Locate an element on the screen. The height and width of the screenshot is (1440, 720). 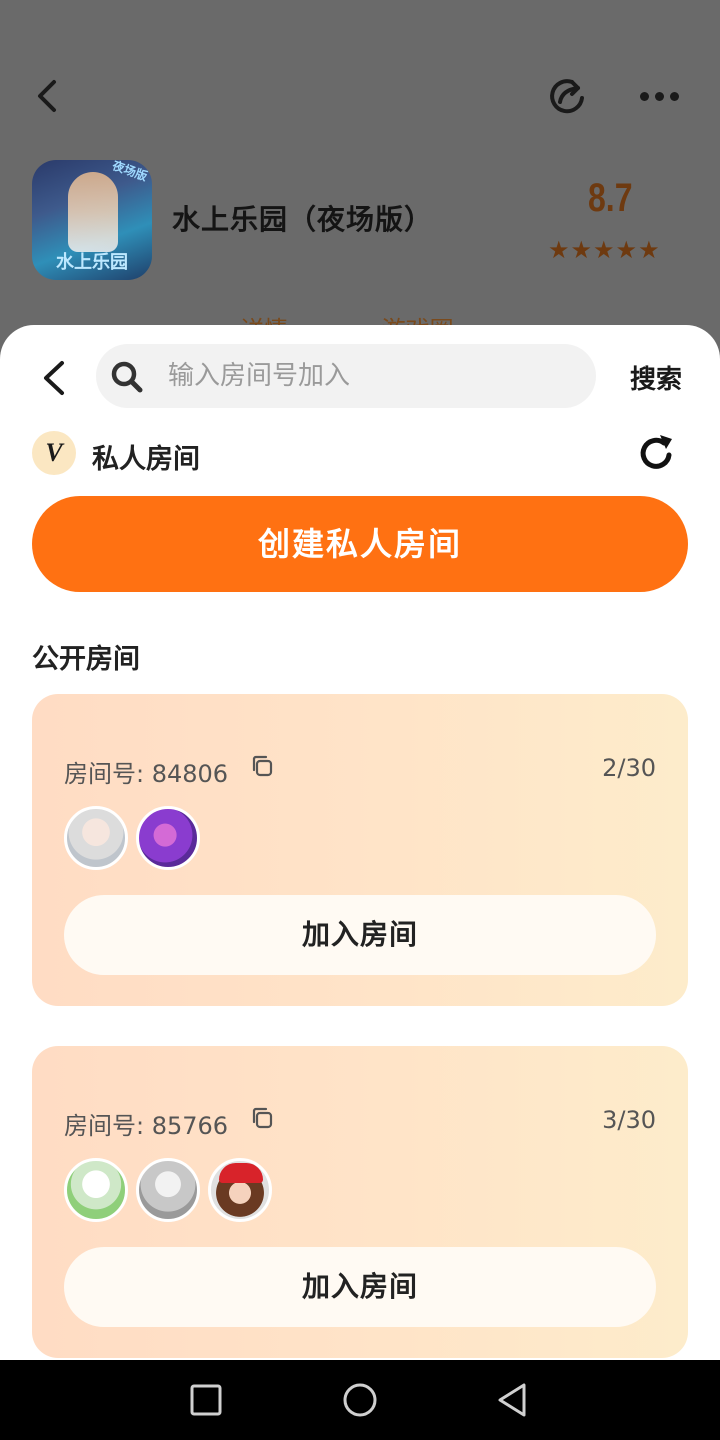
app-icon: 夜场版 水上乐园 is located at coordinates (92, 220).